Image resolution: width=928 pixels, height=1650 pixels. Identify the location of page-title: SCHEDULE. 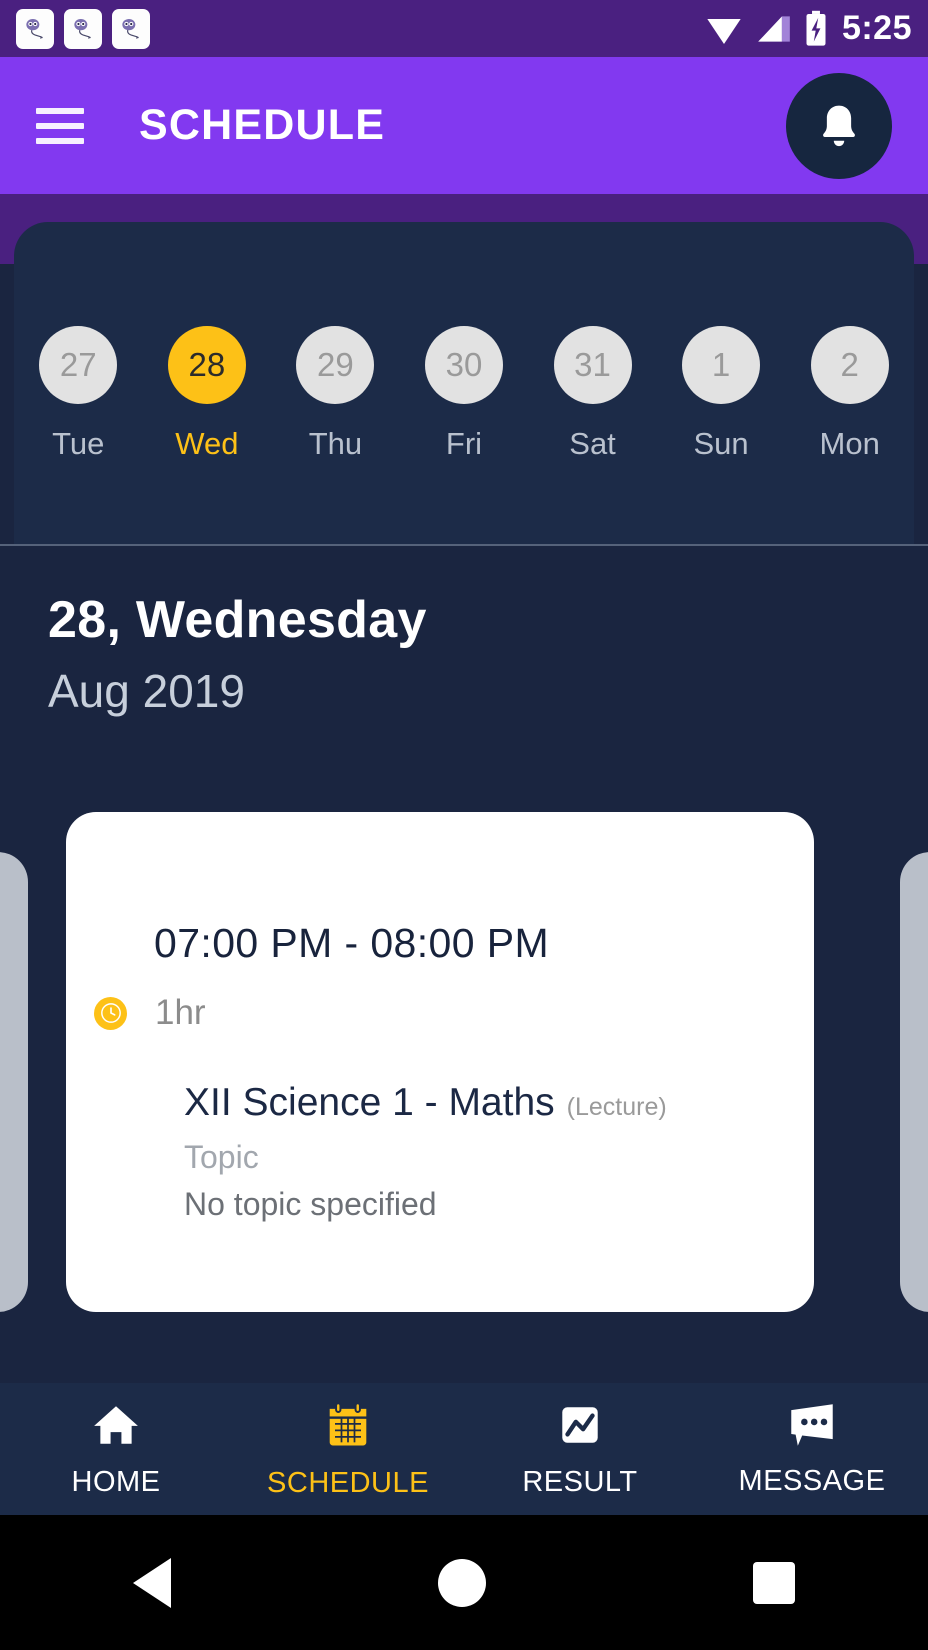
(262, 125).